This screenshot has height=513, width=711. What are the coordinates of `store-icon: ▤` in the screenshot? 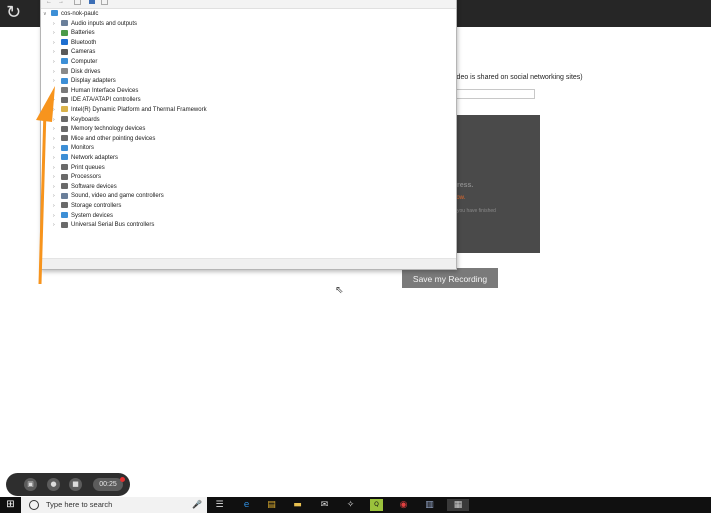 It's located at (271, 505).